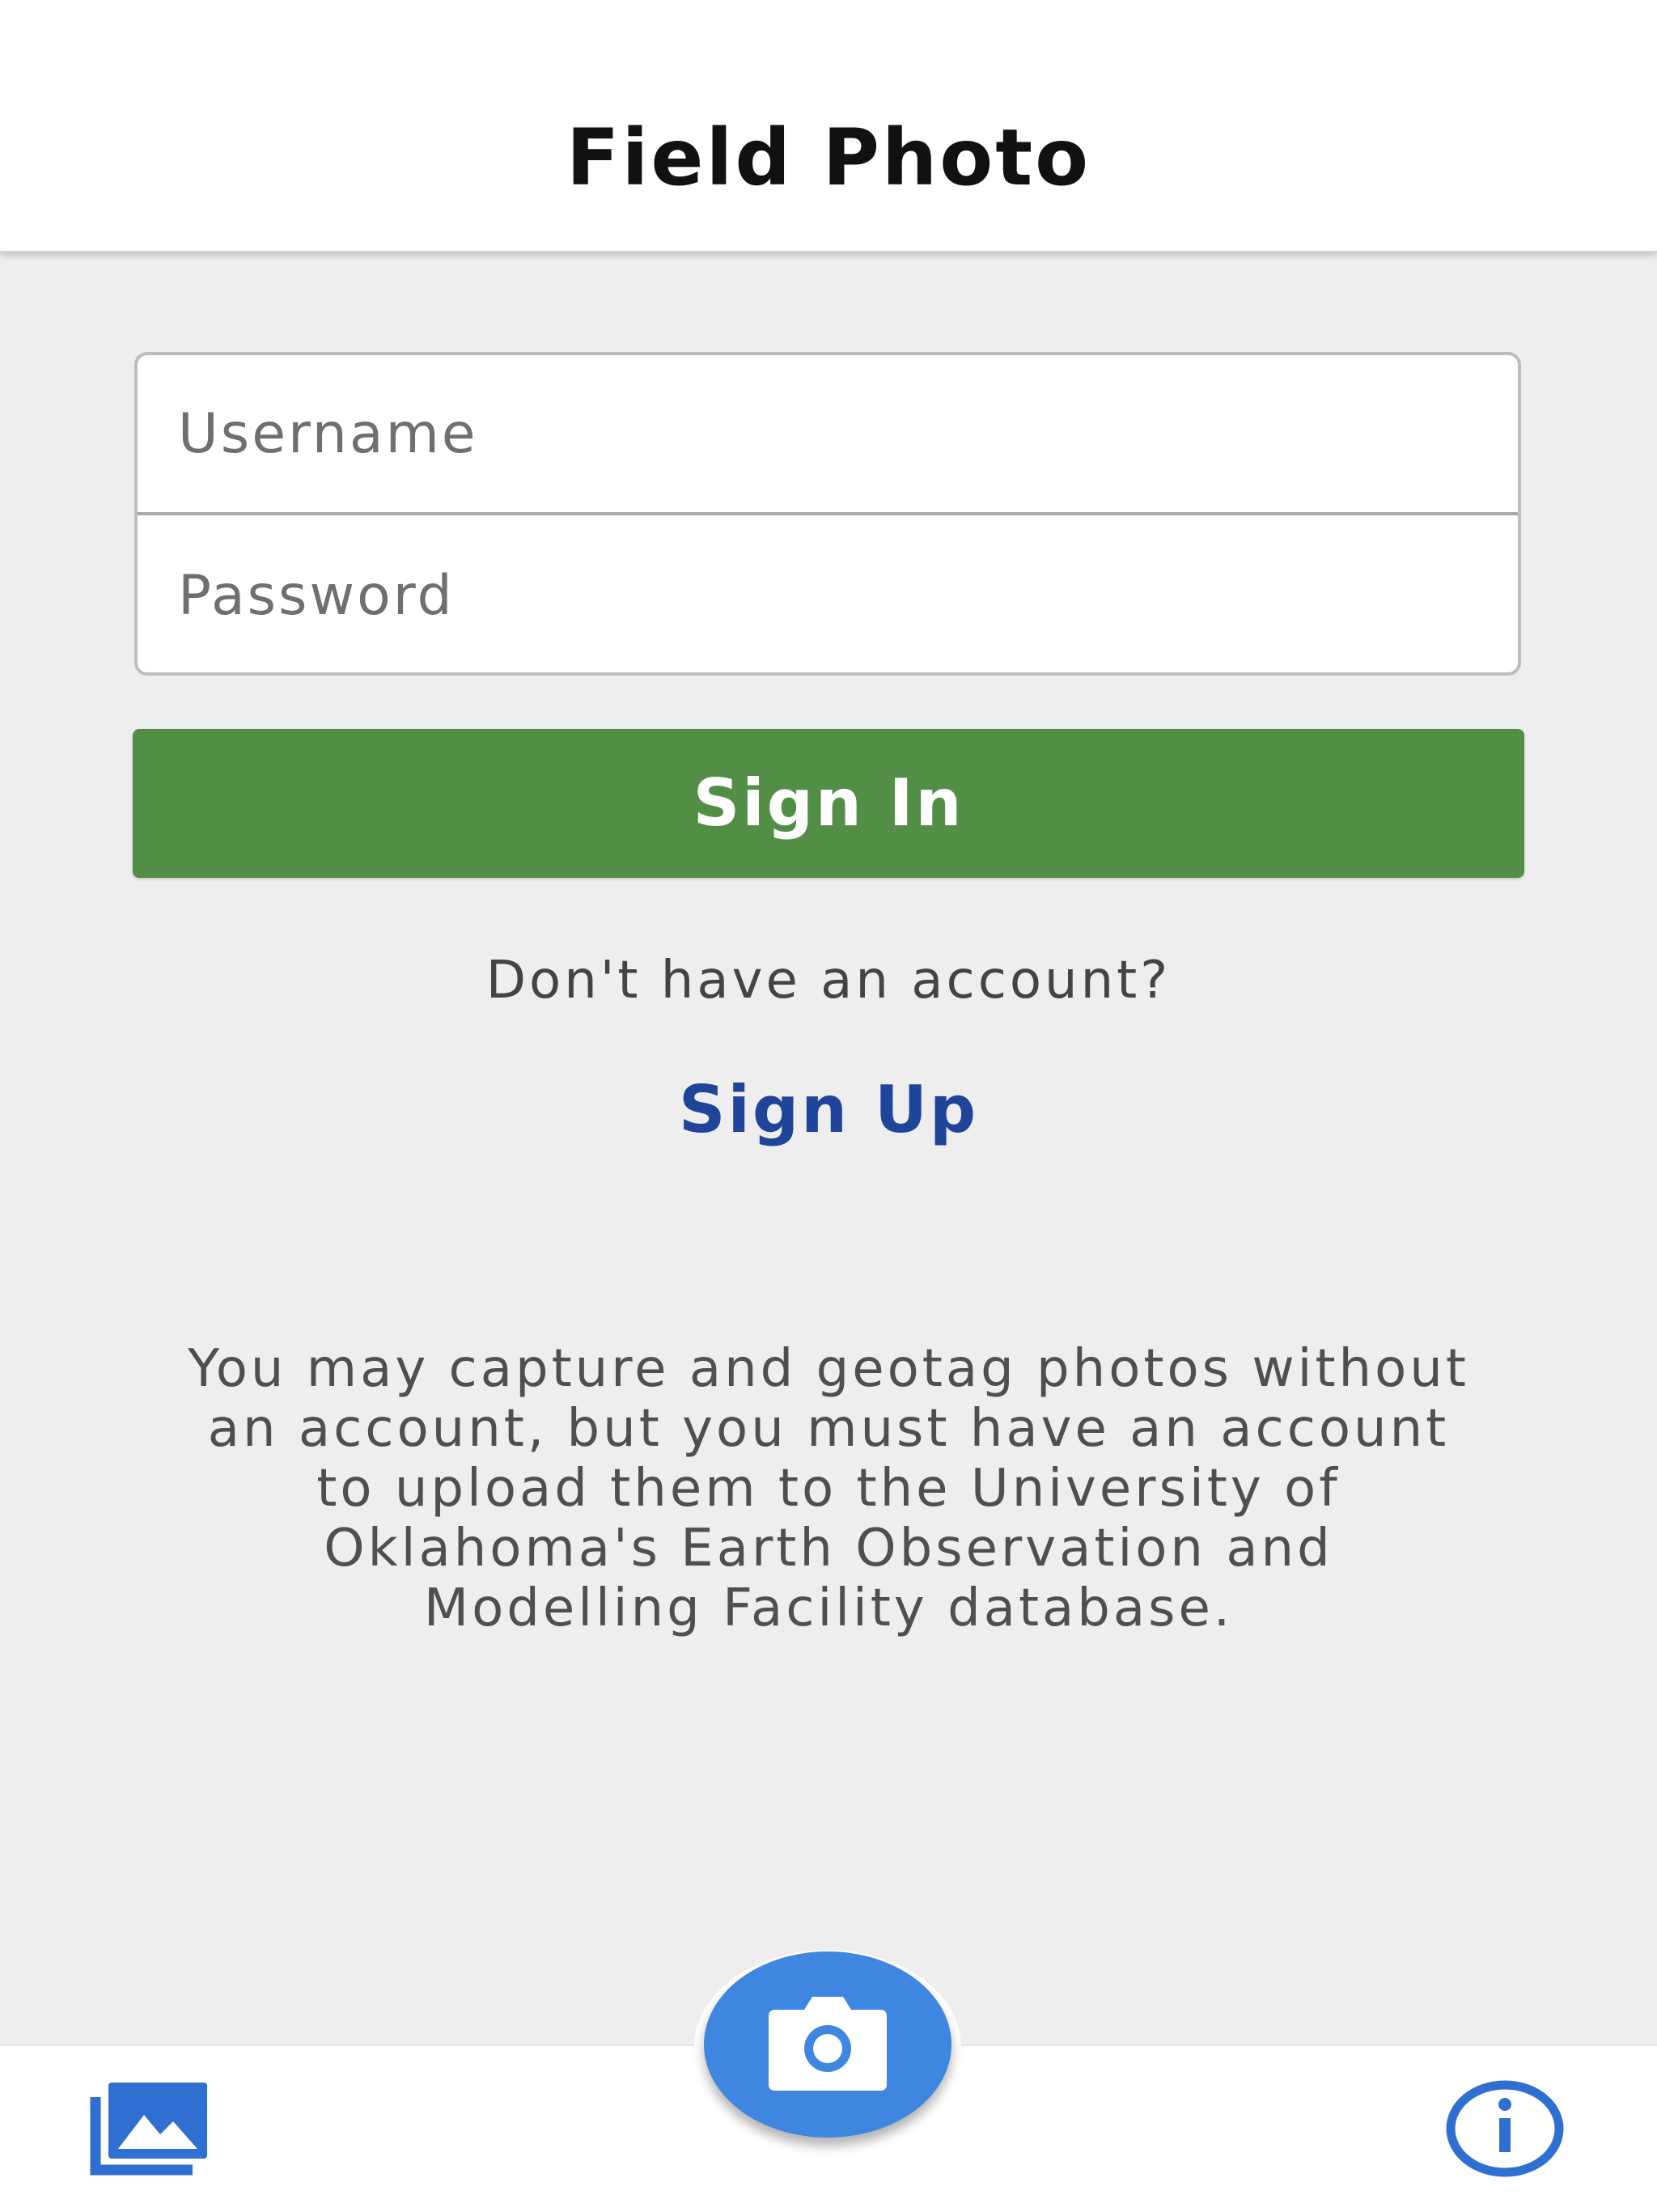 The image size is (1657, 2212). I want to click on photo-library-icon, so click(148, 2129).